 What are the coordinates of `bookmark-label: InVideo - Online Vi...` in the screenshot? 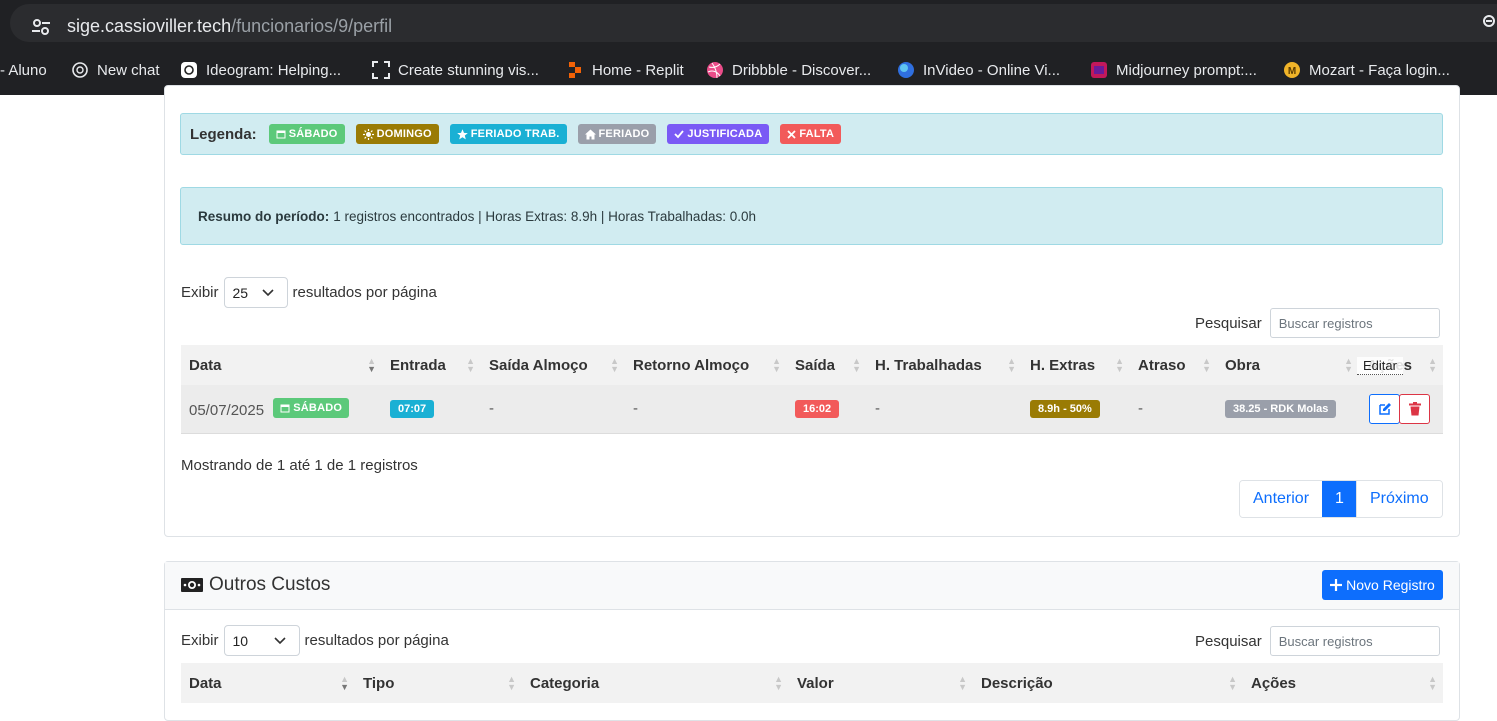 It's located at (992, 70).